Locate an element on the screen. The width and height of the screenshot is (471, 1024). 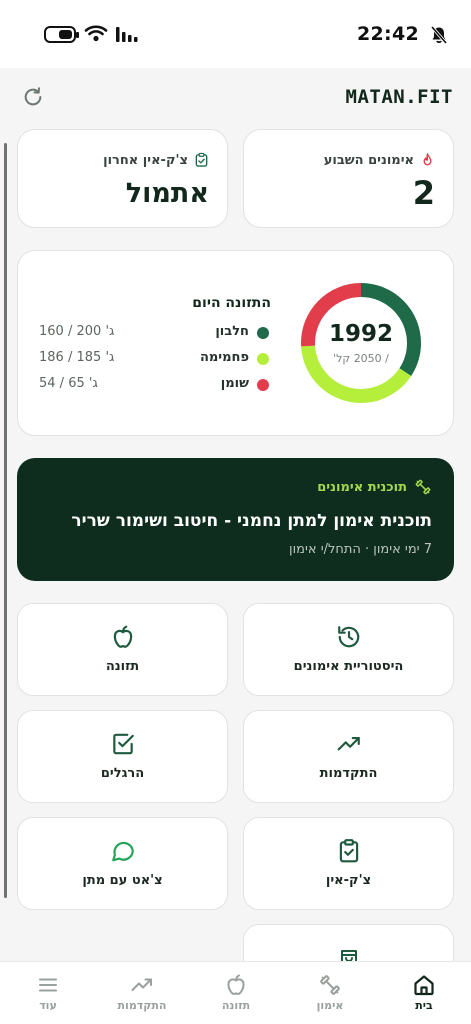
nav-label: התקדמות is located at coordinates (142, 1005).